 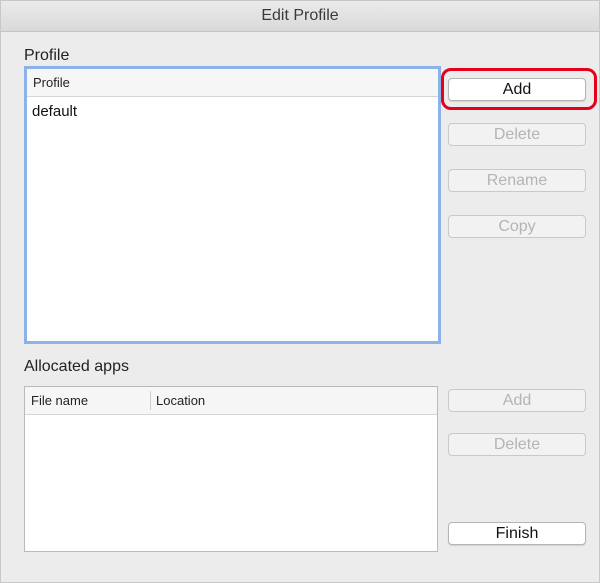 What do you see at coordinates (517, 533) in the screenshot?
I see `finish-button: Finish` at bounding box center [517, 533].